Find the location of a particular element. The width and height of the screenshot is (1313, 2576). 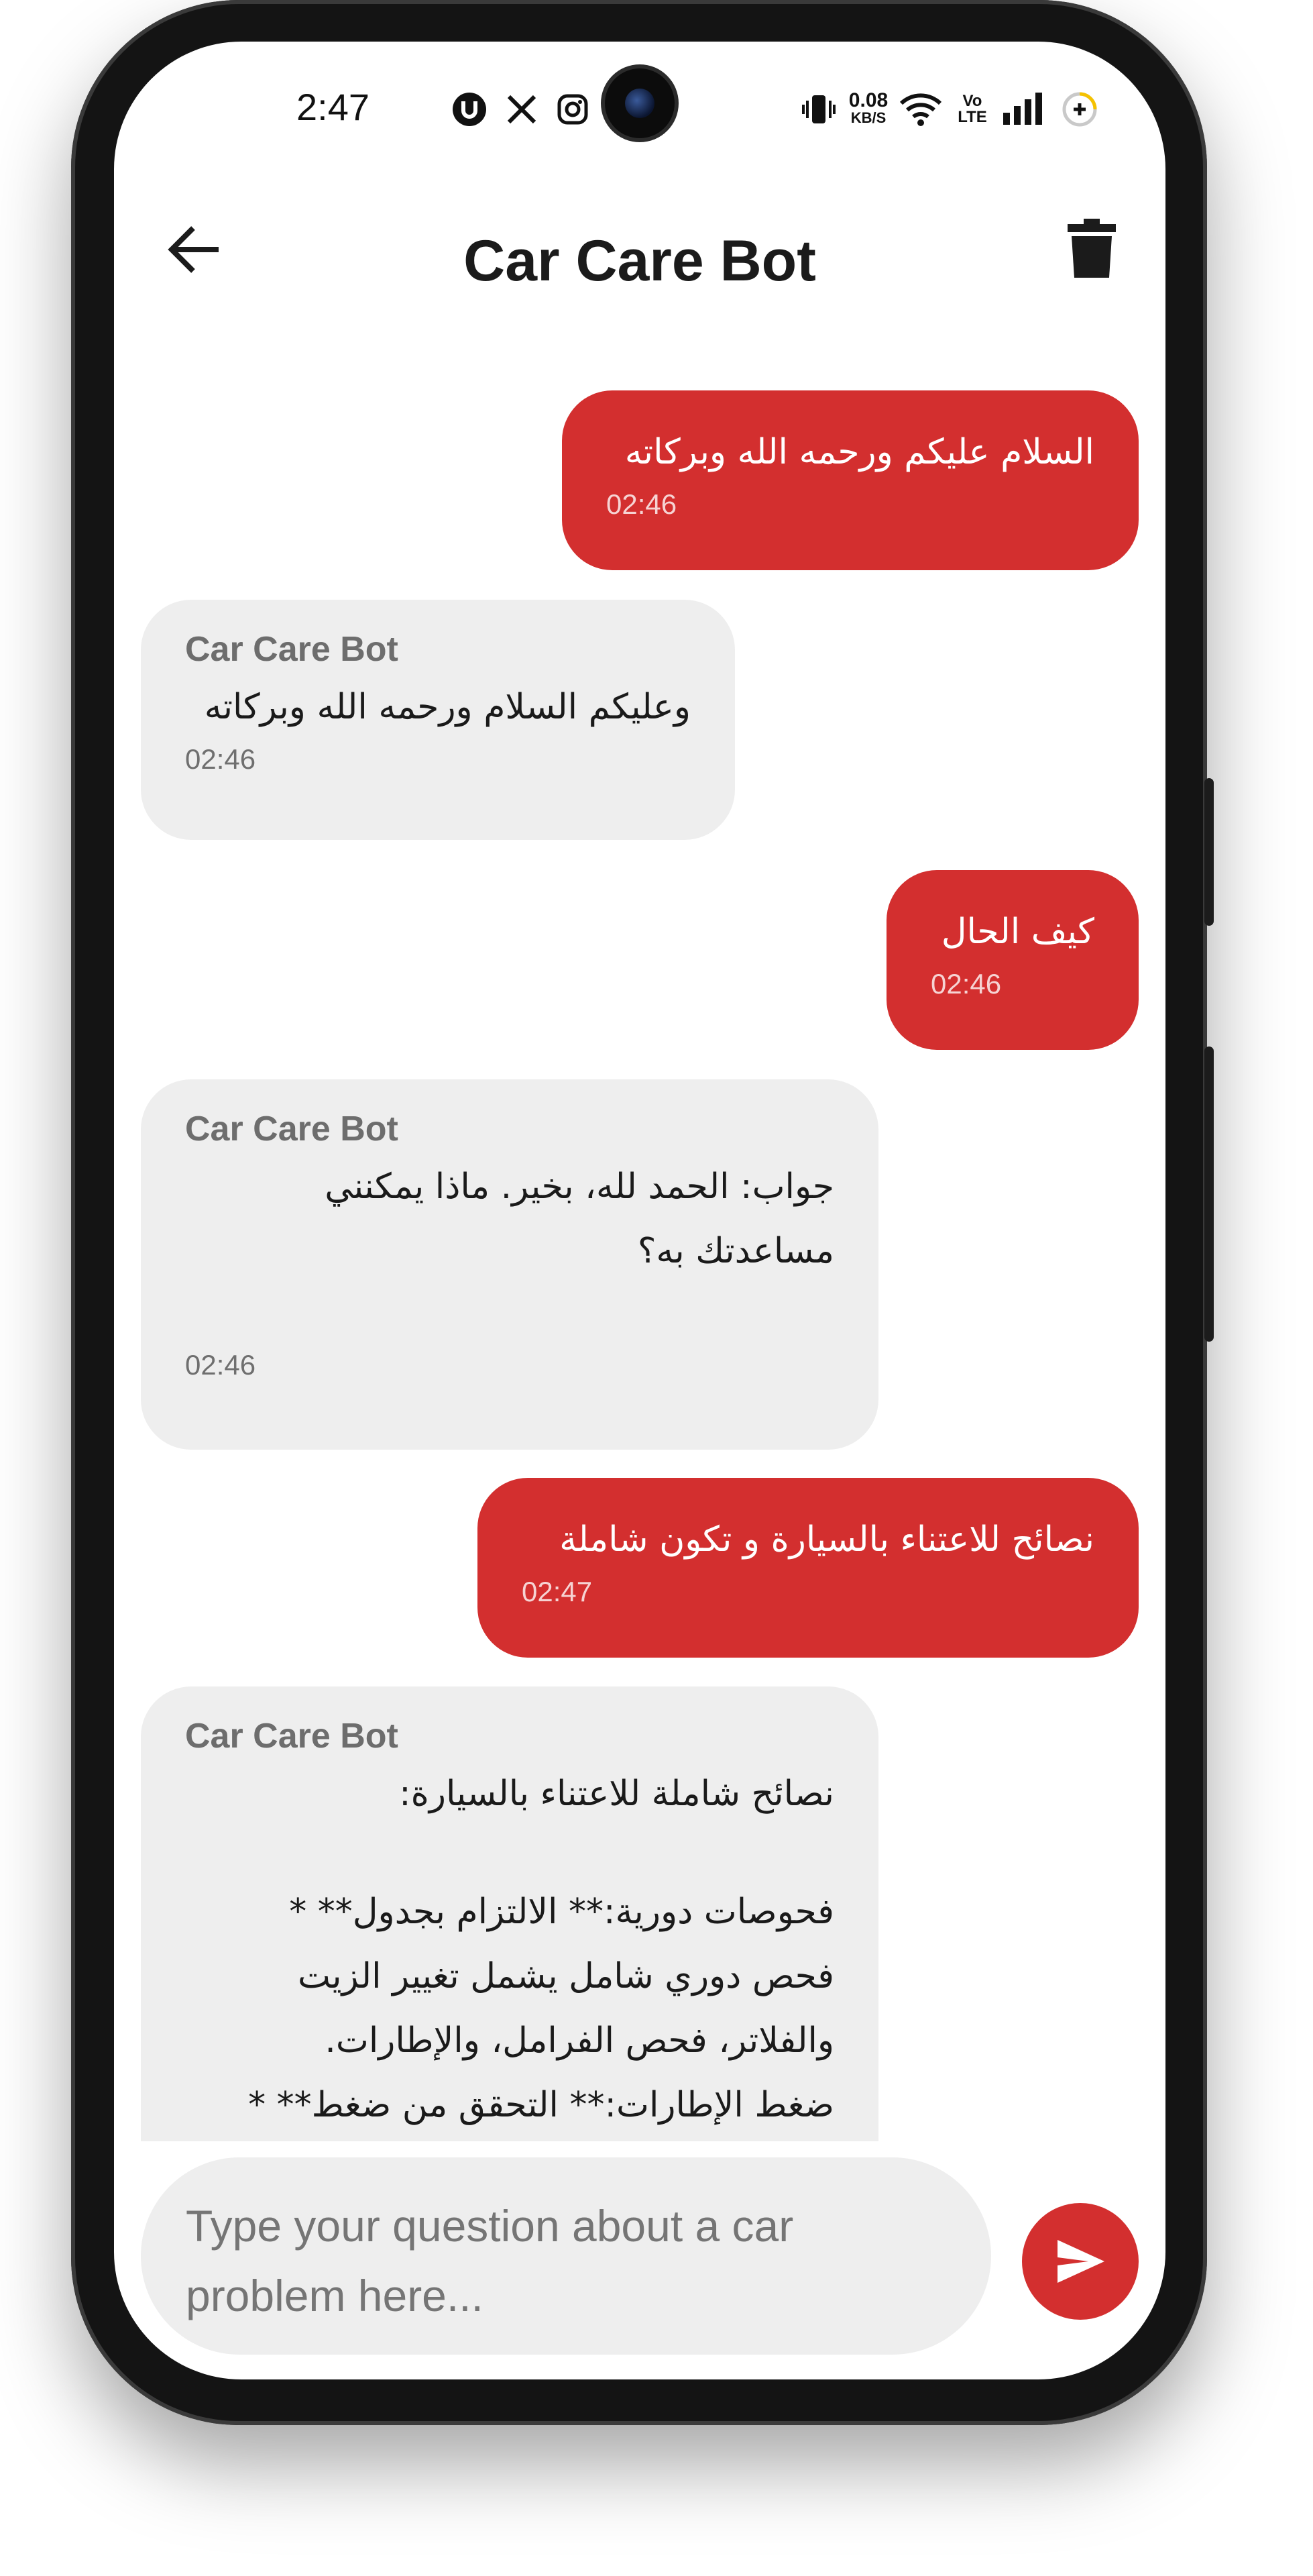

network-speed-value: 0.08 is located at coordinates (868, 100).